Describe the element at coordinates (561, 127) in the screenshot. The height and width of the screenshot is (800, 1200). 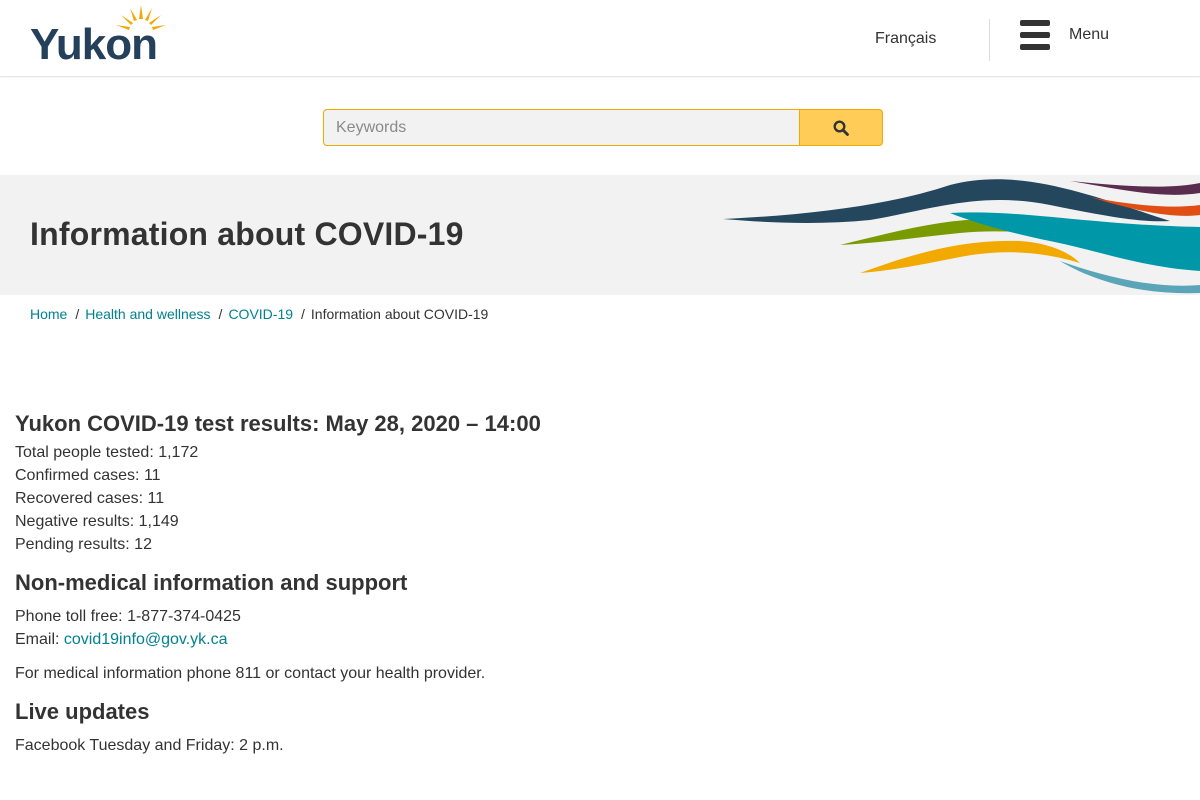
I see `search-input` at that location.